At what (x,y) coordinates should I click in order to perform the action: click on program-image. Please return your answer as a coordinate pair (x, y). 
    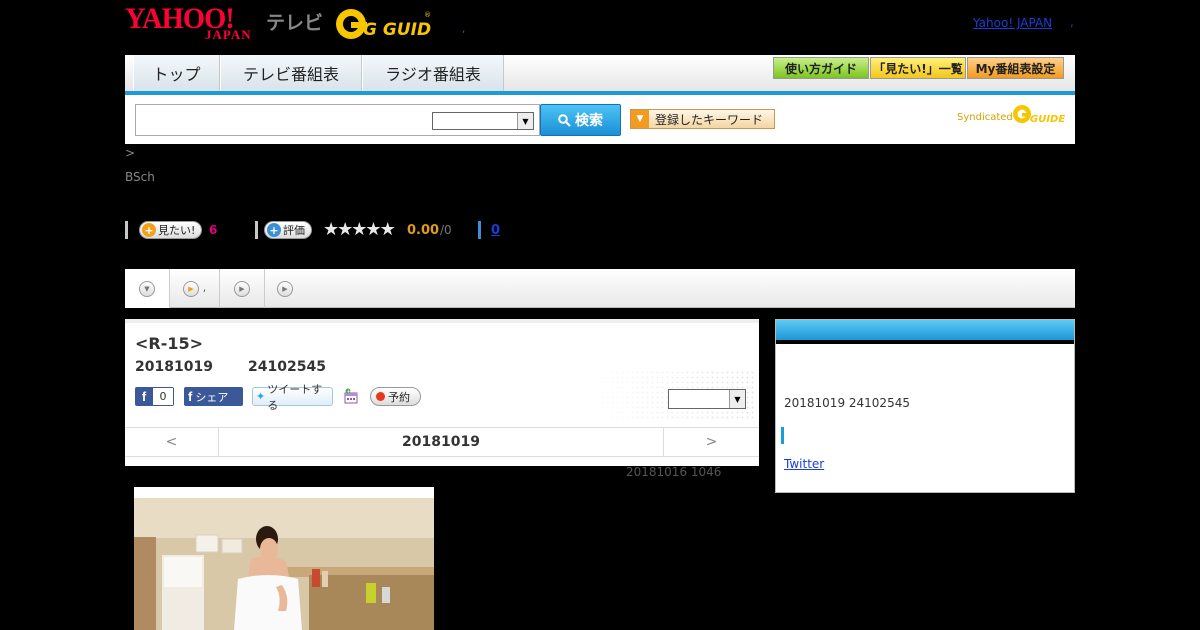
    Looking at the image, I should click on (284, 558).